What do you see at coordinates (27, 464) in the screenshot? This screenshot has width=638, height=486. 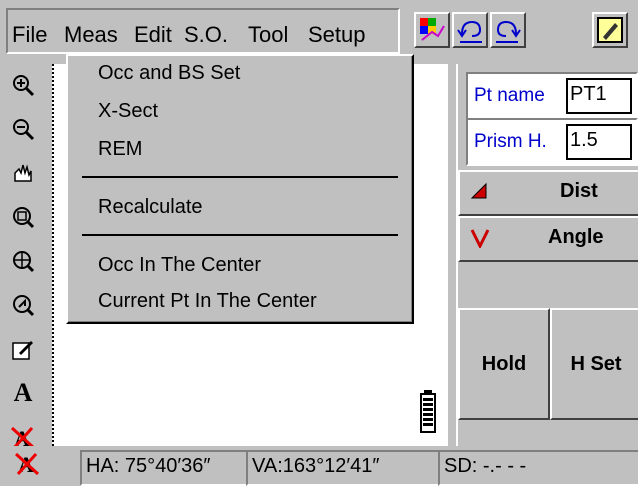 I see `status-erase-icon: A` at bounding box center [27, 464].